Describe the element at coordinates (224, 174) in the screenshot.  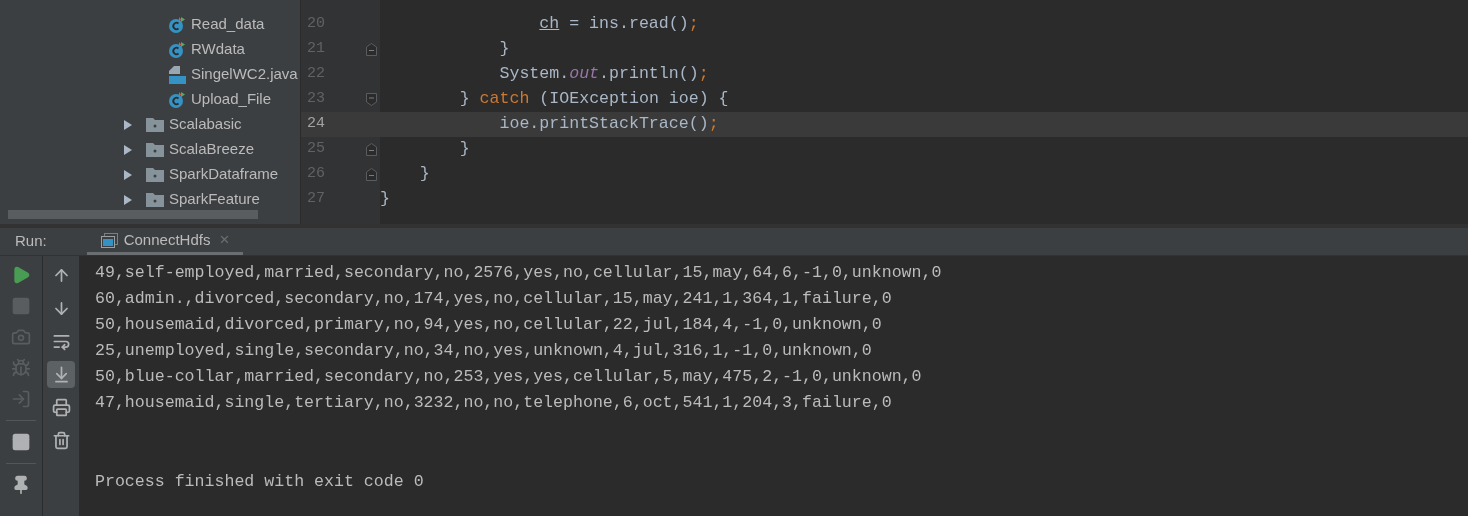
I see `tree-item: SparkDataframe` at that location.